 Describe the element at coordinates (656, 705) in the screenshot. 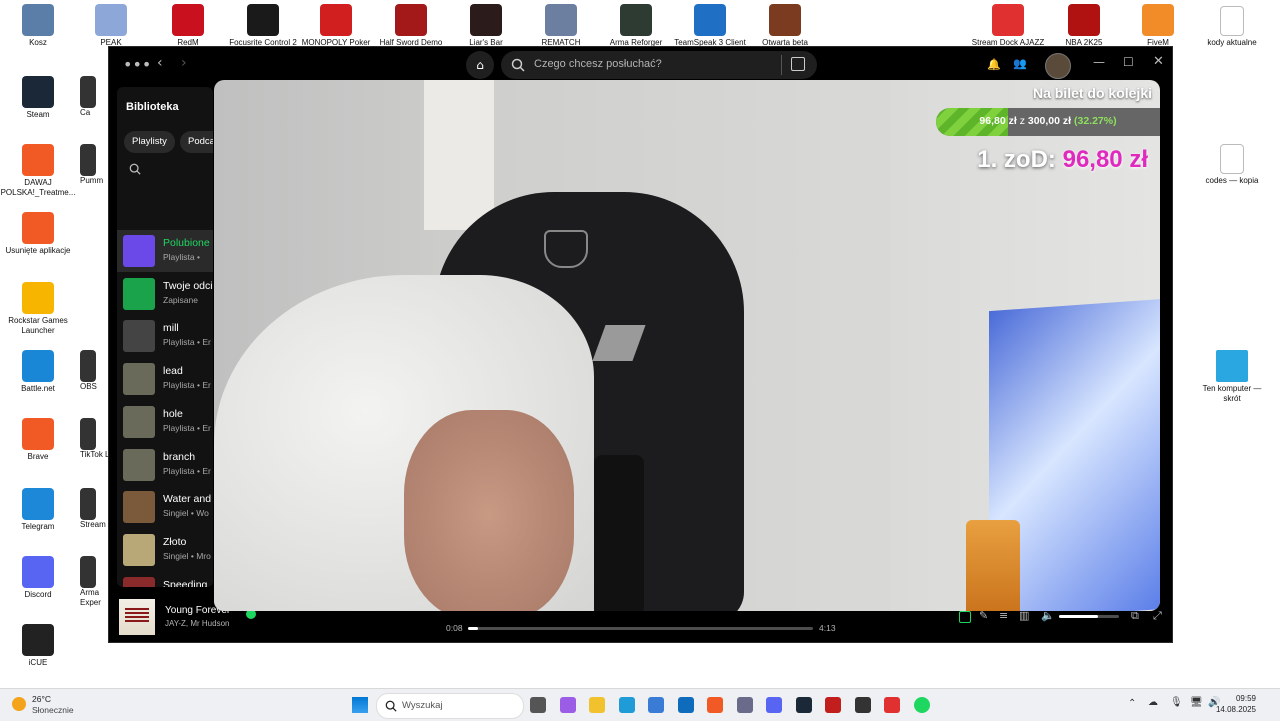

I see `store-icon` at that location.